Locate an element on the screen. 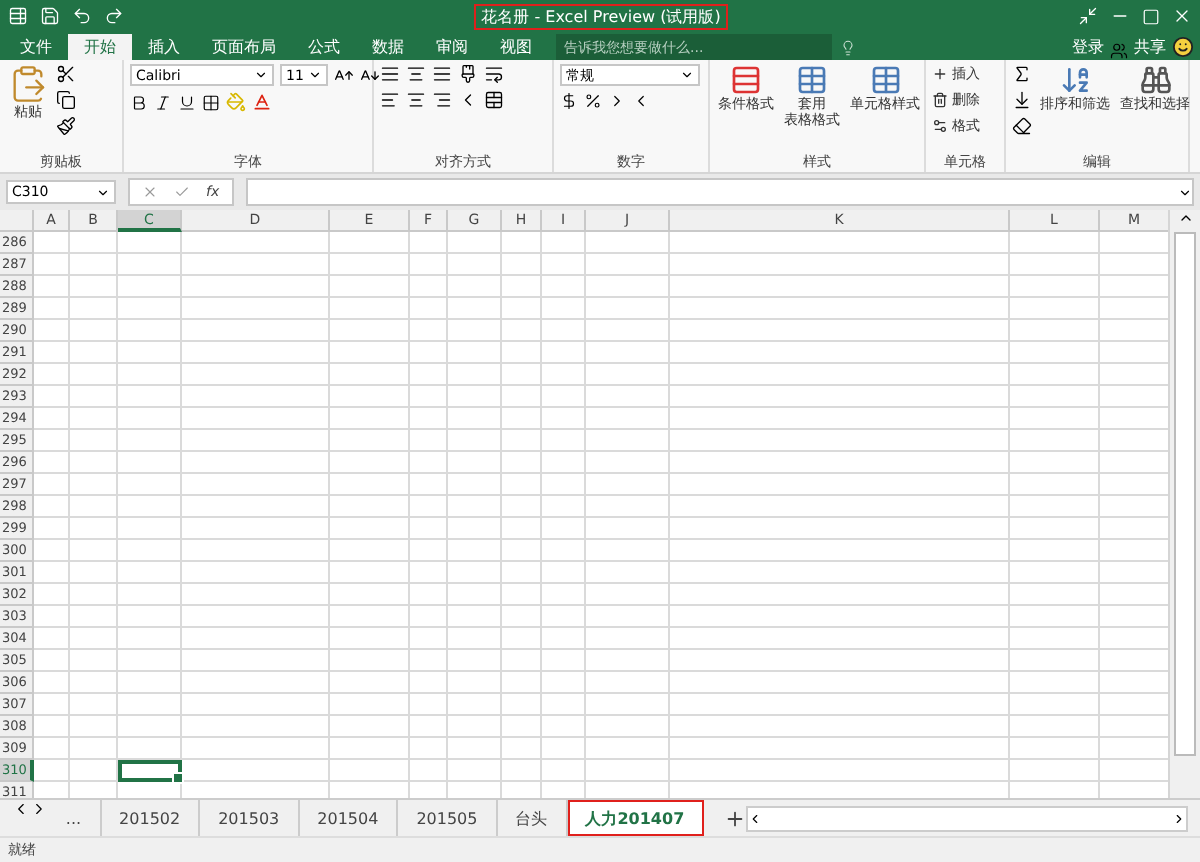 This screenshot has width=1200, height=862. grow-font-icon is located at coordinates (344, 75).